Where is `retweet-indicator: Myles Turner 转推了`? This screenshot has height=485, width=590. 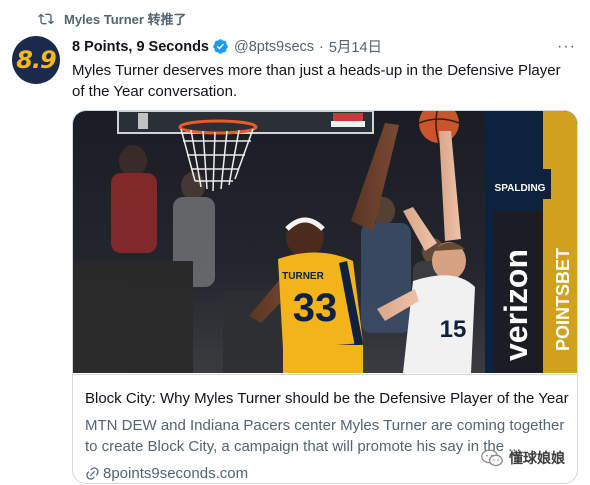 retweet-indicator: Myles Turner 转推了 is located at coordinates (112, 18).